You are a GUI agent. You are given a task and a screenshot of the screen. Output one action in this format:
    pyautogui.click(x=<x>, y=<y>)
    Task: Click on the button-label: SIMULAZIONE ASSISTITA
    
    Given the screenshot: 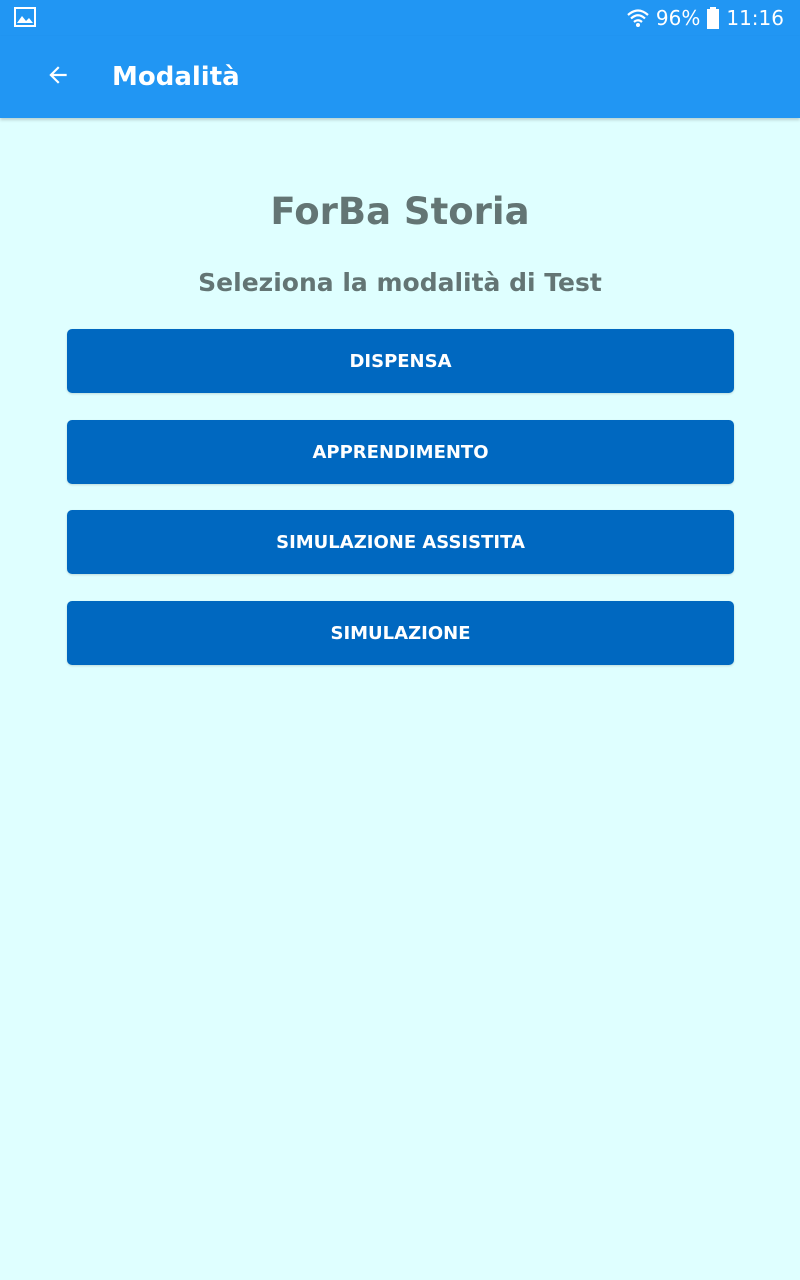 What is the action you would take?
    pyautogui.click(x=400, y=542)
    